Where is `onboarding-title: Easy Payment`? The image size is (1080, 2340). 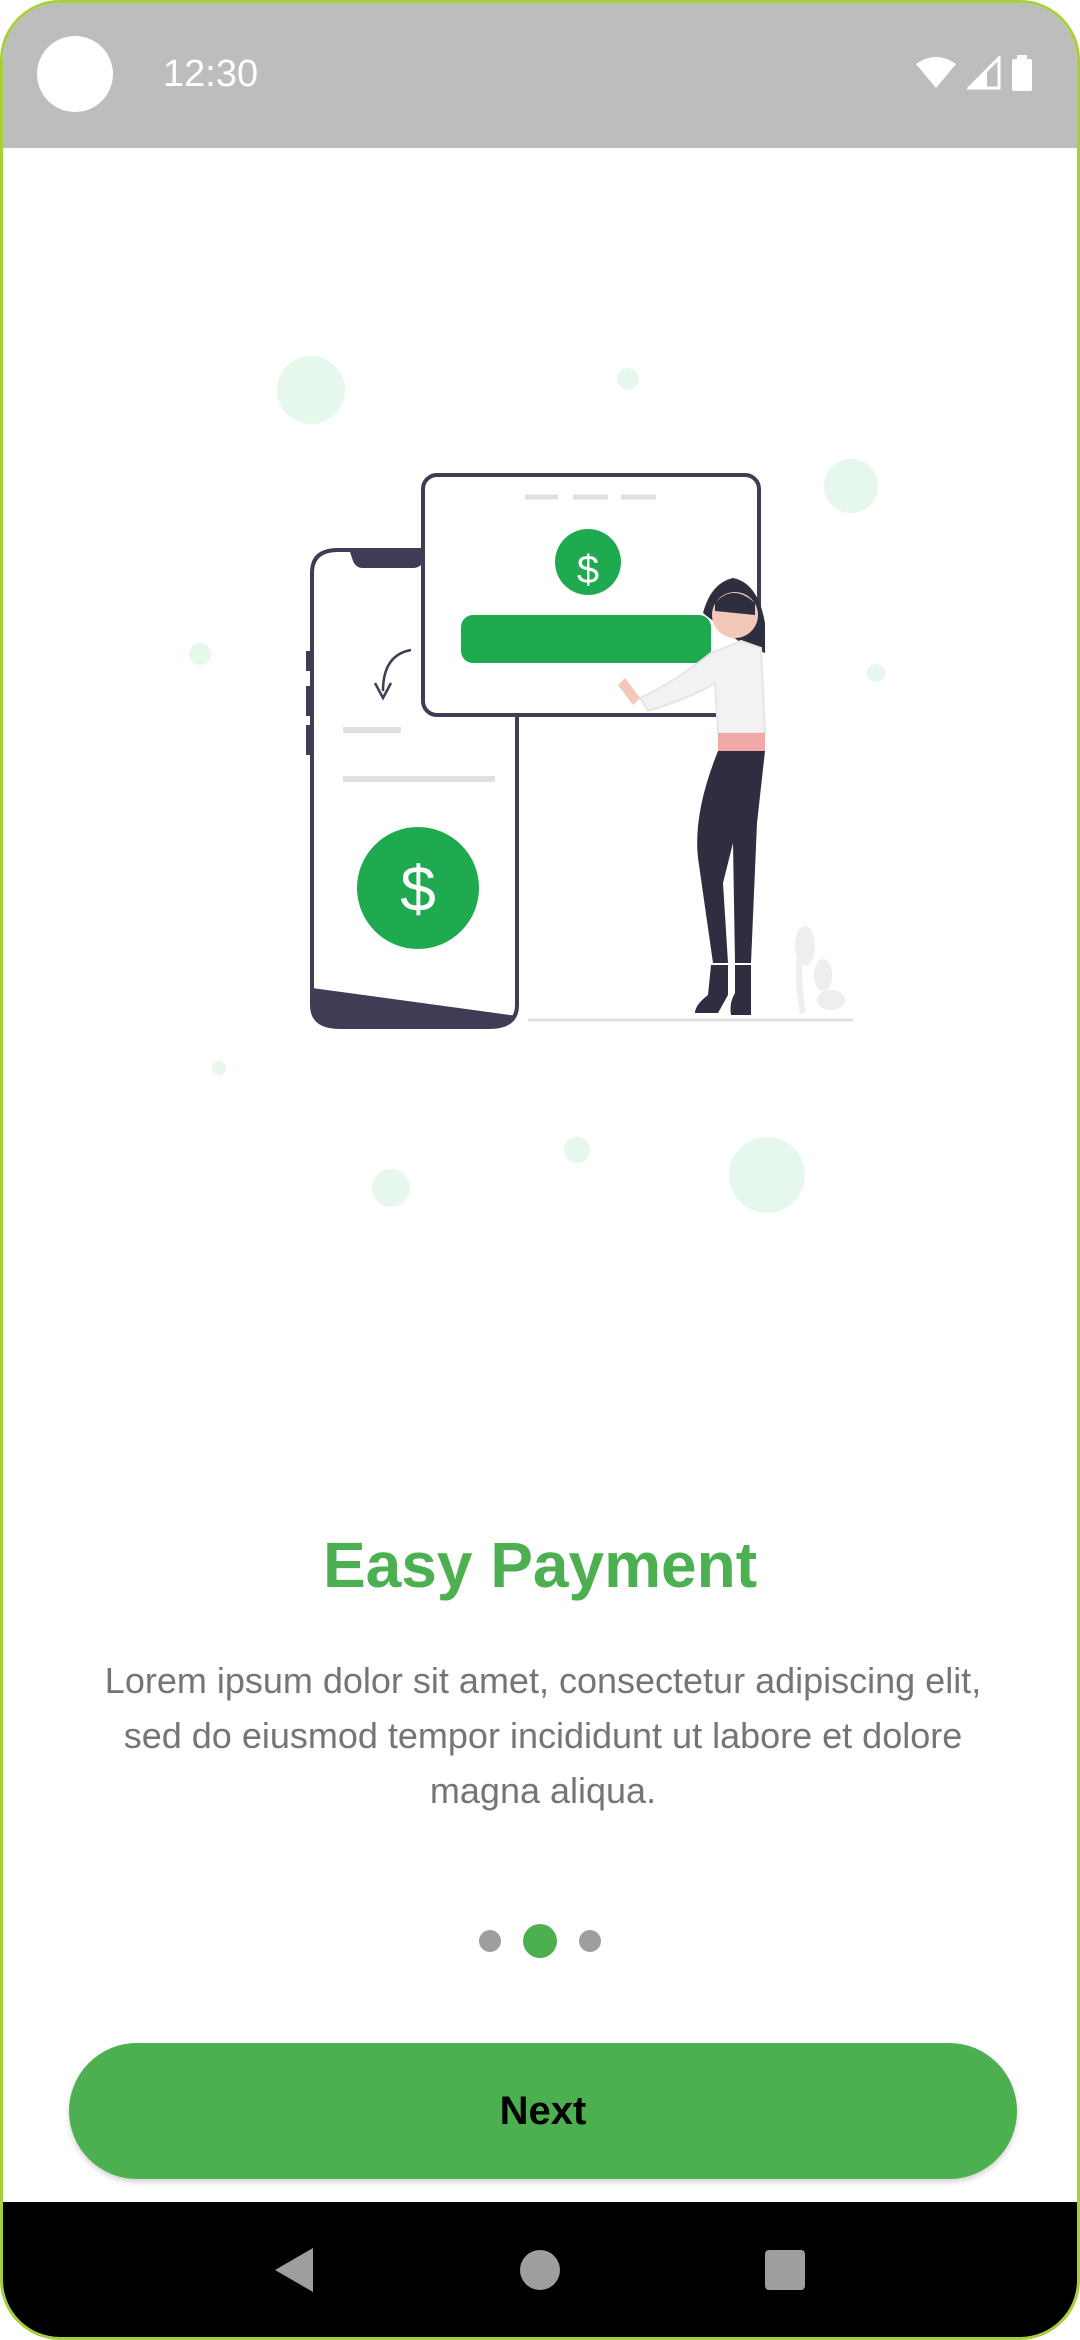 onboarding-title: Easy Payment is located at coordinates (540, 1565).